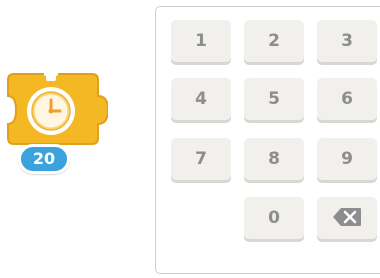 This screenshot has height=278, width=380. What do you see at coordinates (201, 99) in the screenshot?
I see `key-4: 4` at bounding box center [201, 99].